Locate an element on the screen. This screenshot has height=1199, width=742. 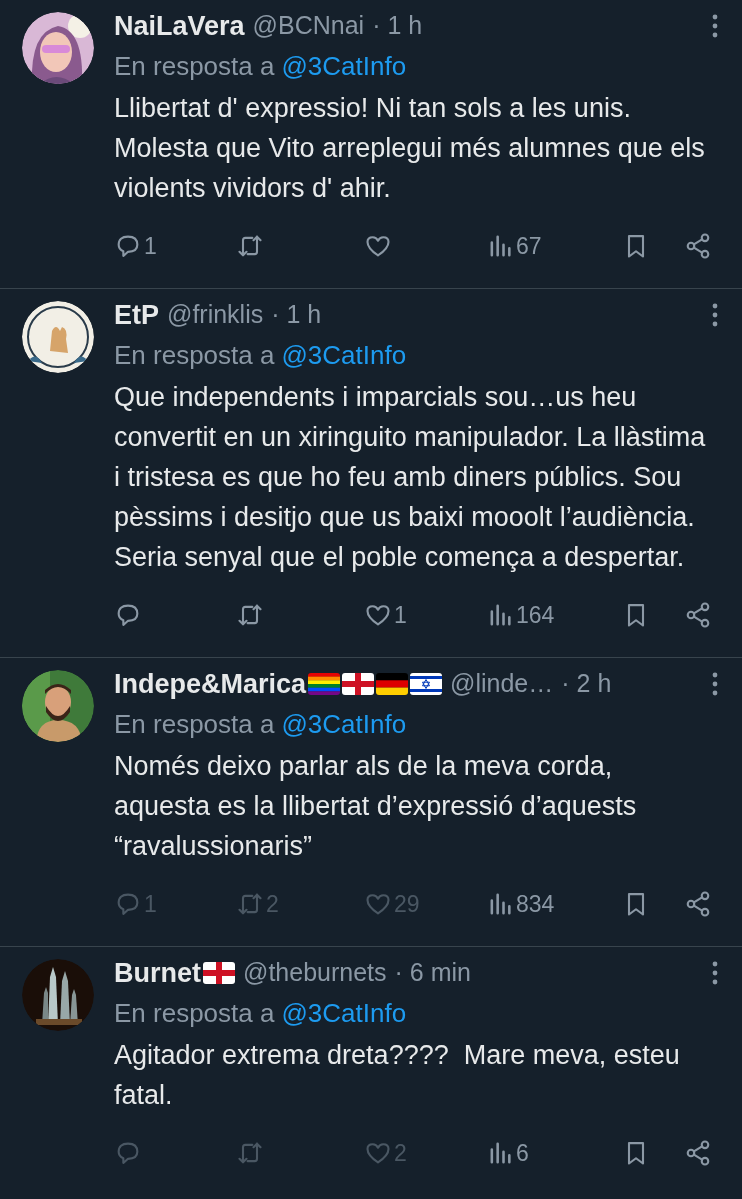
like-button: 1 is located at coordinates (425, 615).